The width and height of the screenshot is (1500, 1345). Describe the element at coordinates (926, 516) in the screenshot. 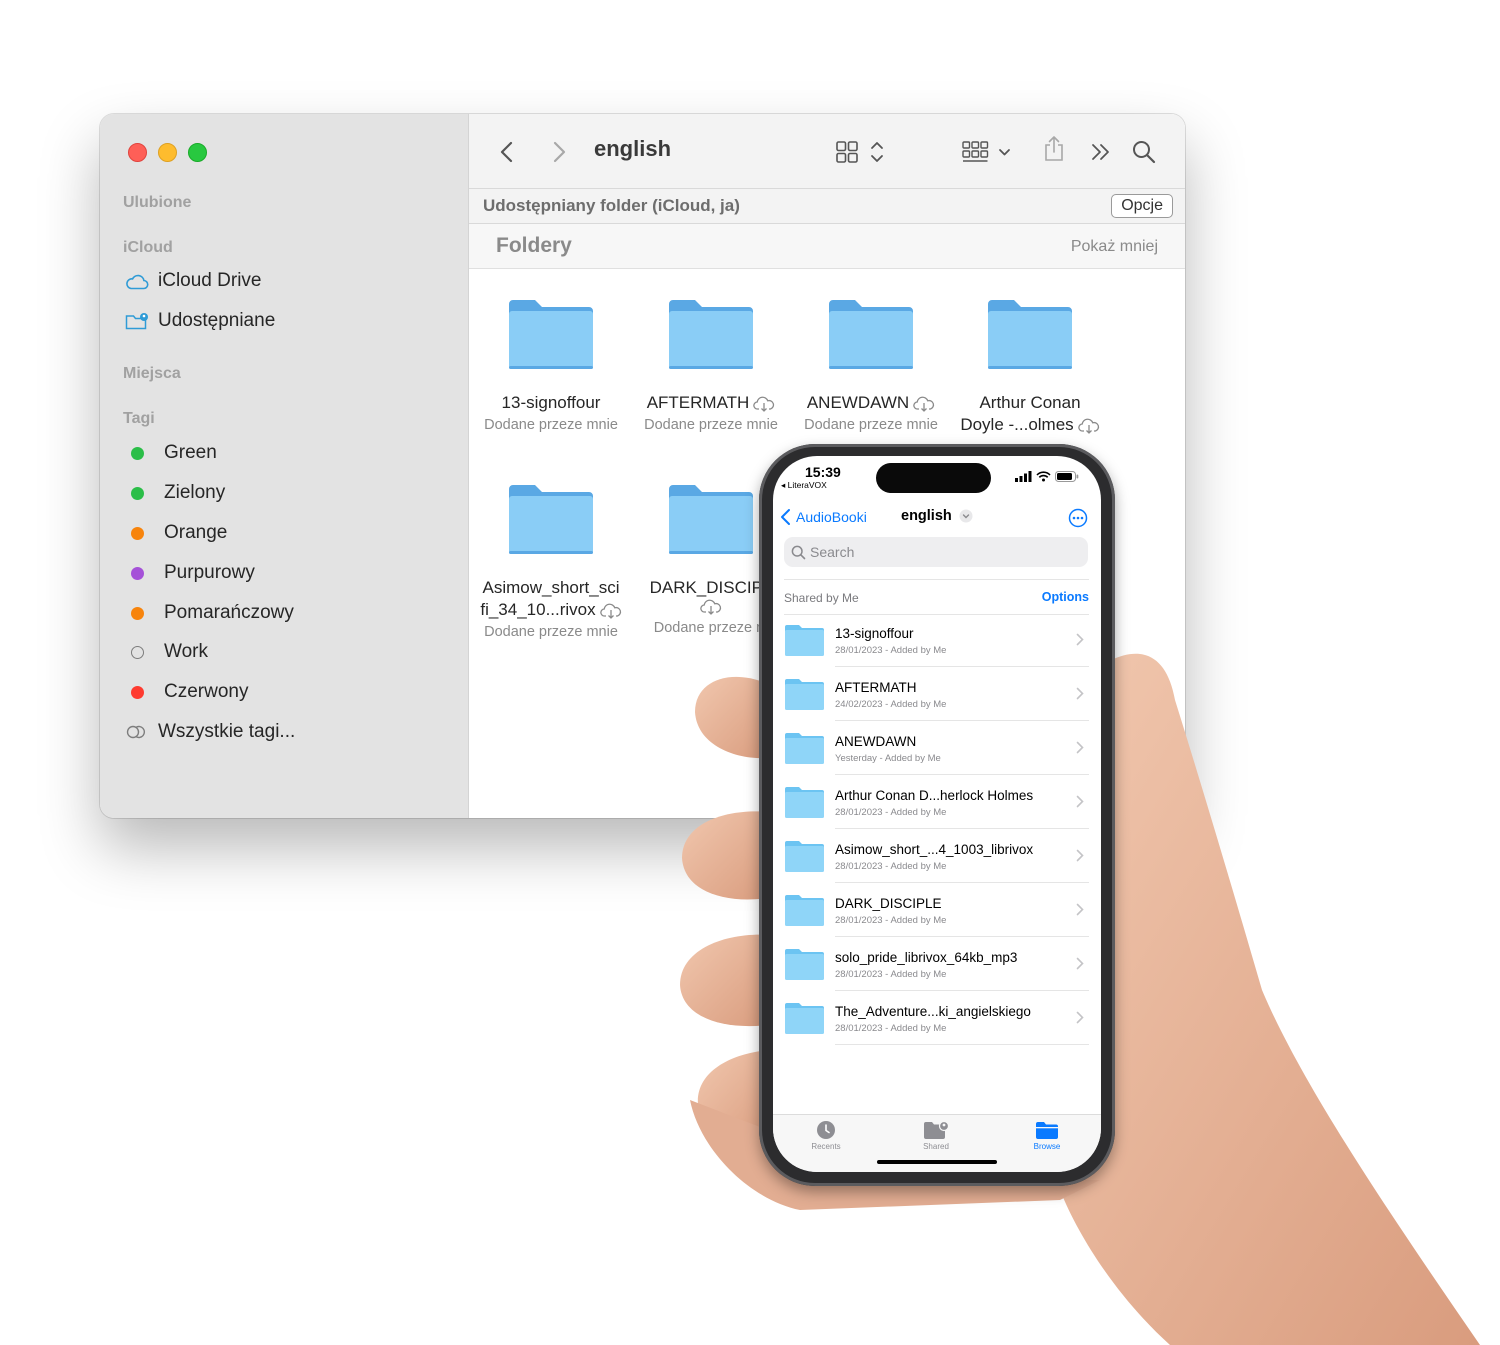

I see `title-label: english` at that location.